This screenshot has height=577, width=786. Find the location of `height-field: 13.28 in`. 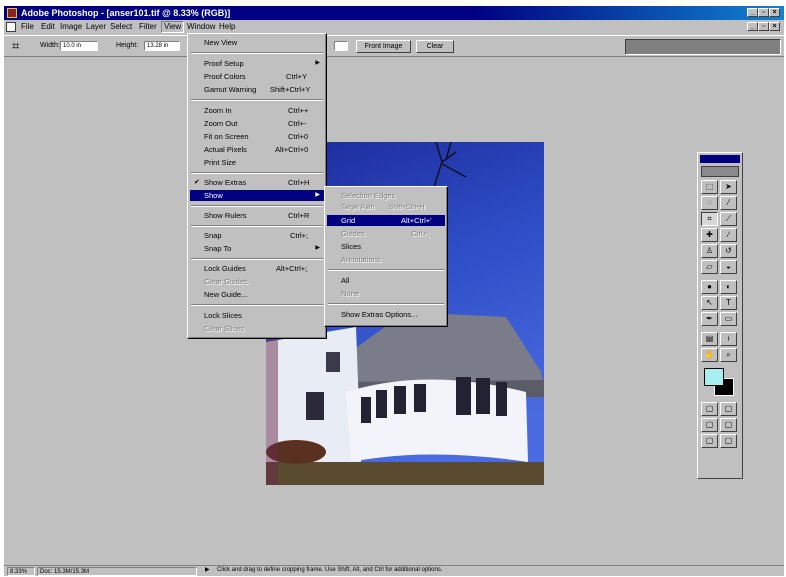

height-field: 13.28 in is located at coordinates (162, 46).